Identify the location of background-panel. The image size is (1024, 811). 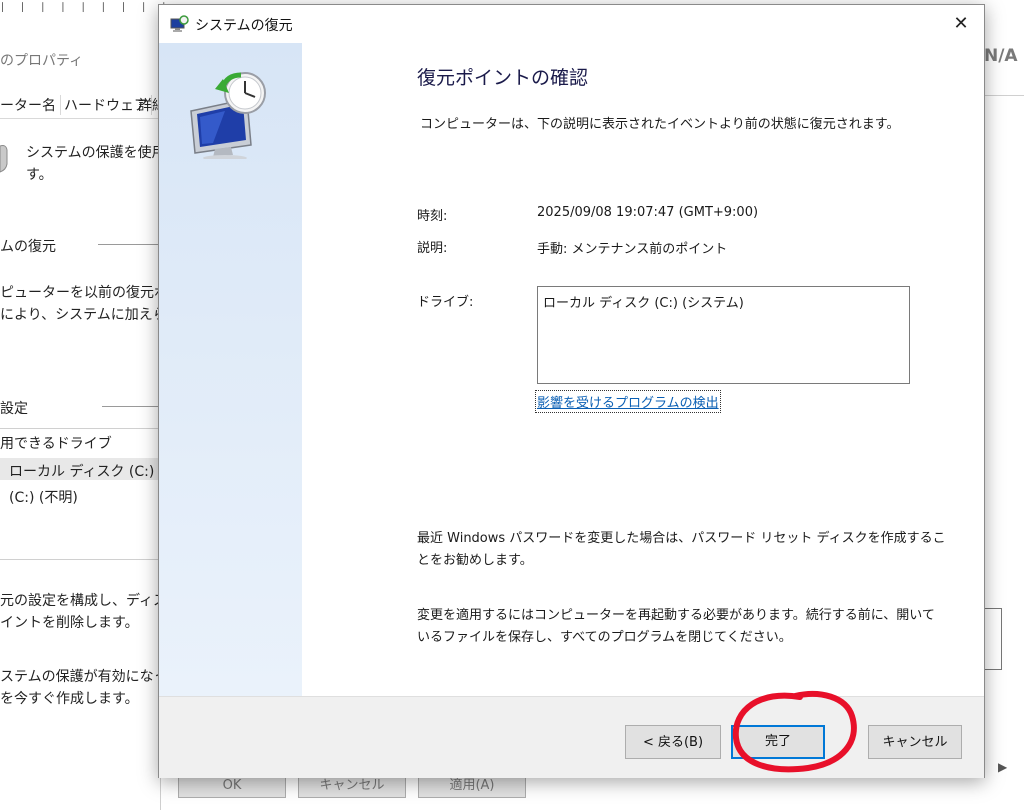
(993, 639).